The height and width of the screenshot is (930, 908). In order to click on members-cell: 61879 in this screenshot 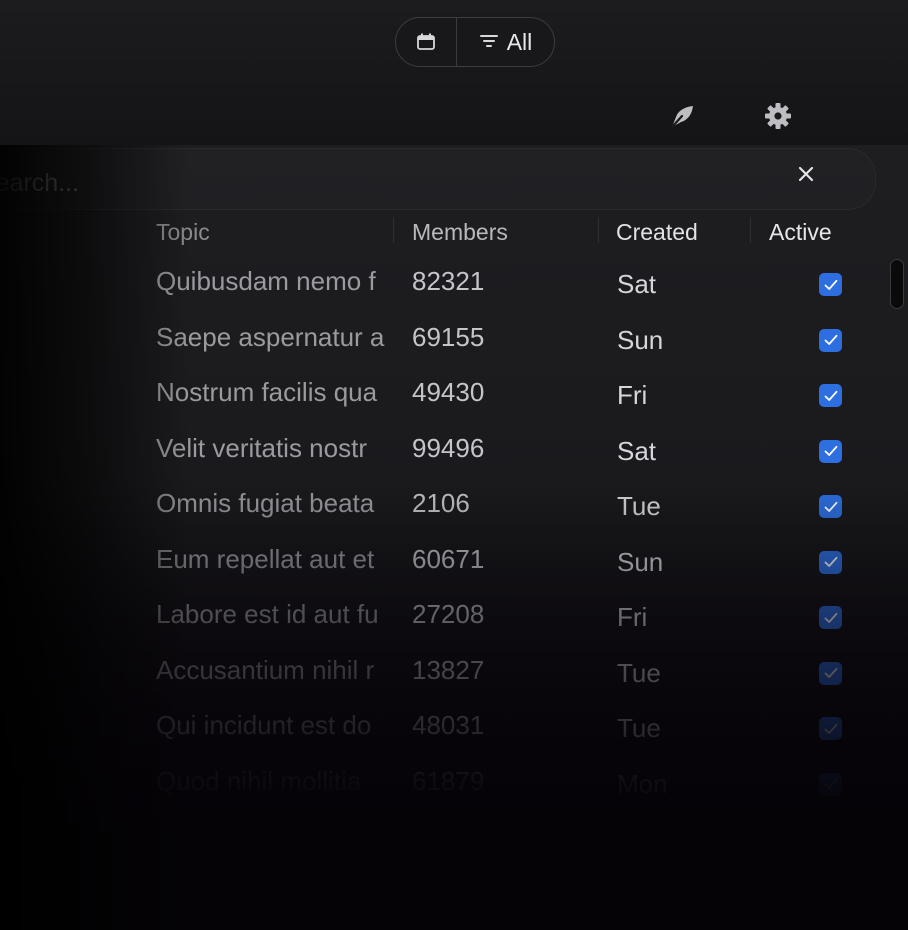, I will do `click(448, 780)`.